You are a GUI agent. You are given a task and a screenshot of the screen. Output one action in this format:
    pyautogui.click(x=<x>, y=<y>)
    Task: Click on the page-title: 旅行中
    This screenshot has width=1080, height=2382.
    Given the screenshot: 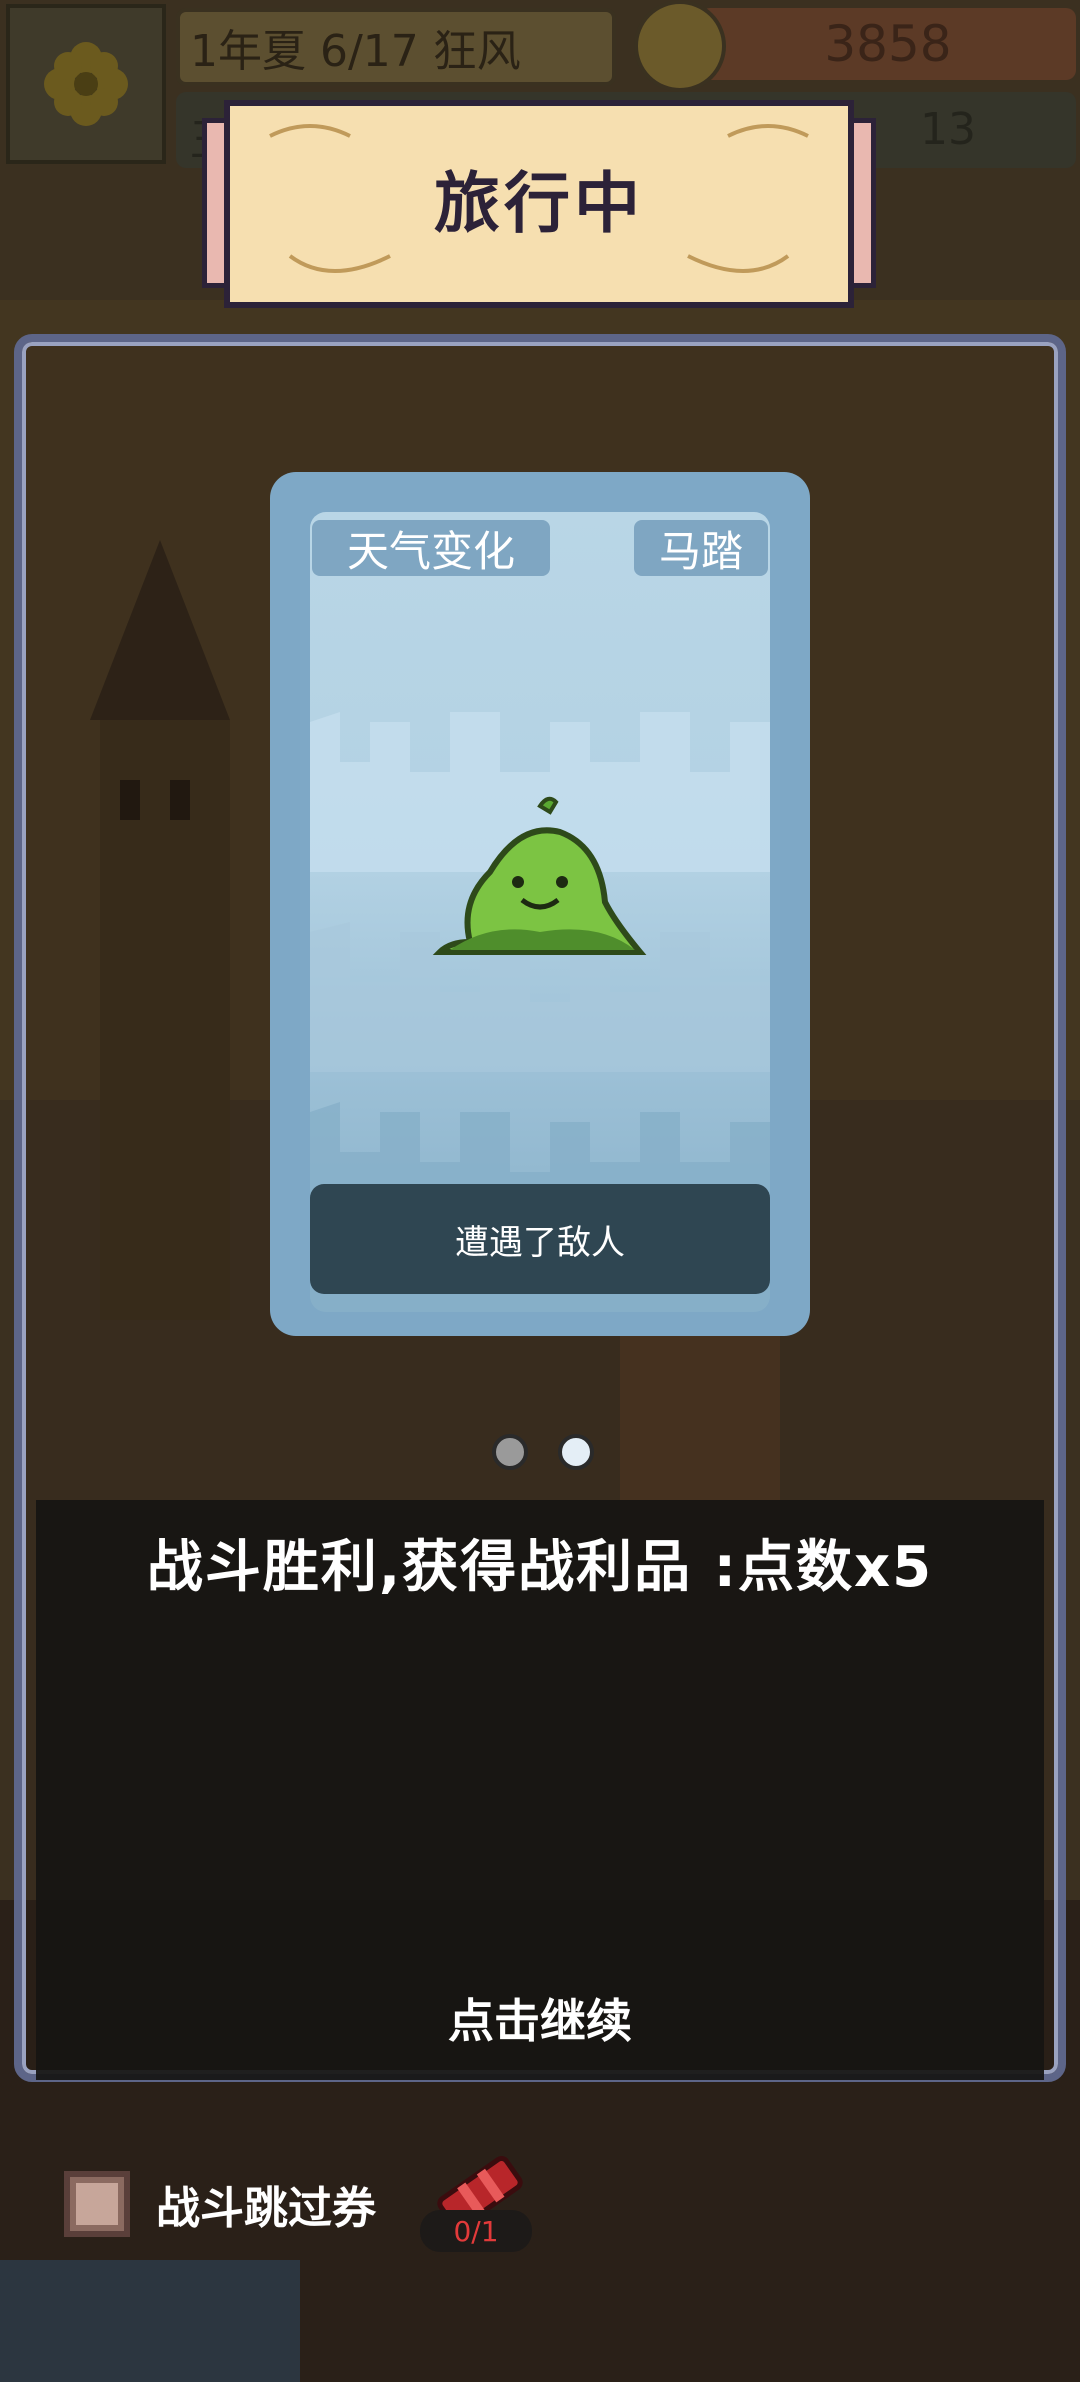 What is the action you would take?
    pyautogui.click(x=539, y=203)
    